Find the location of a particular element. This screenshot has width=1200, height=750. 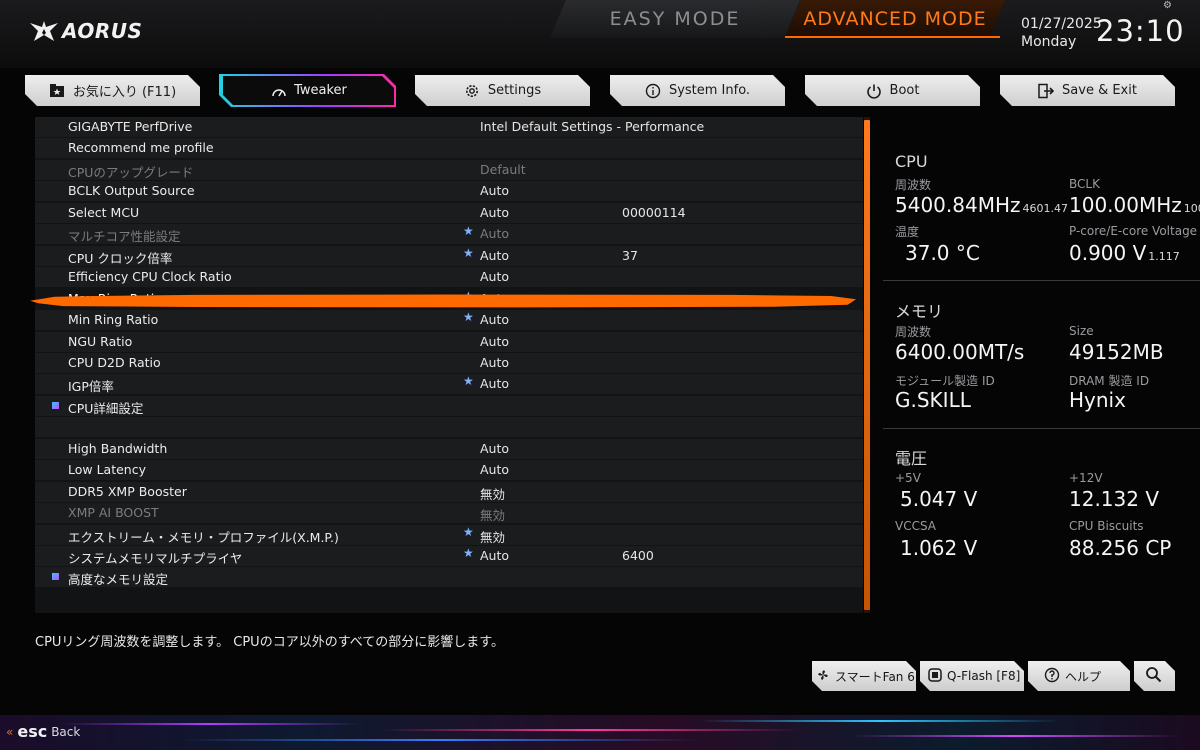

tab-settings: Settings is located at coordinates (502, 90).